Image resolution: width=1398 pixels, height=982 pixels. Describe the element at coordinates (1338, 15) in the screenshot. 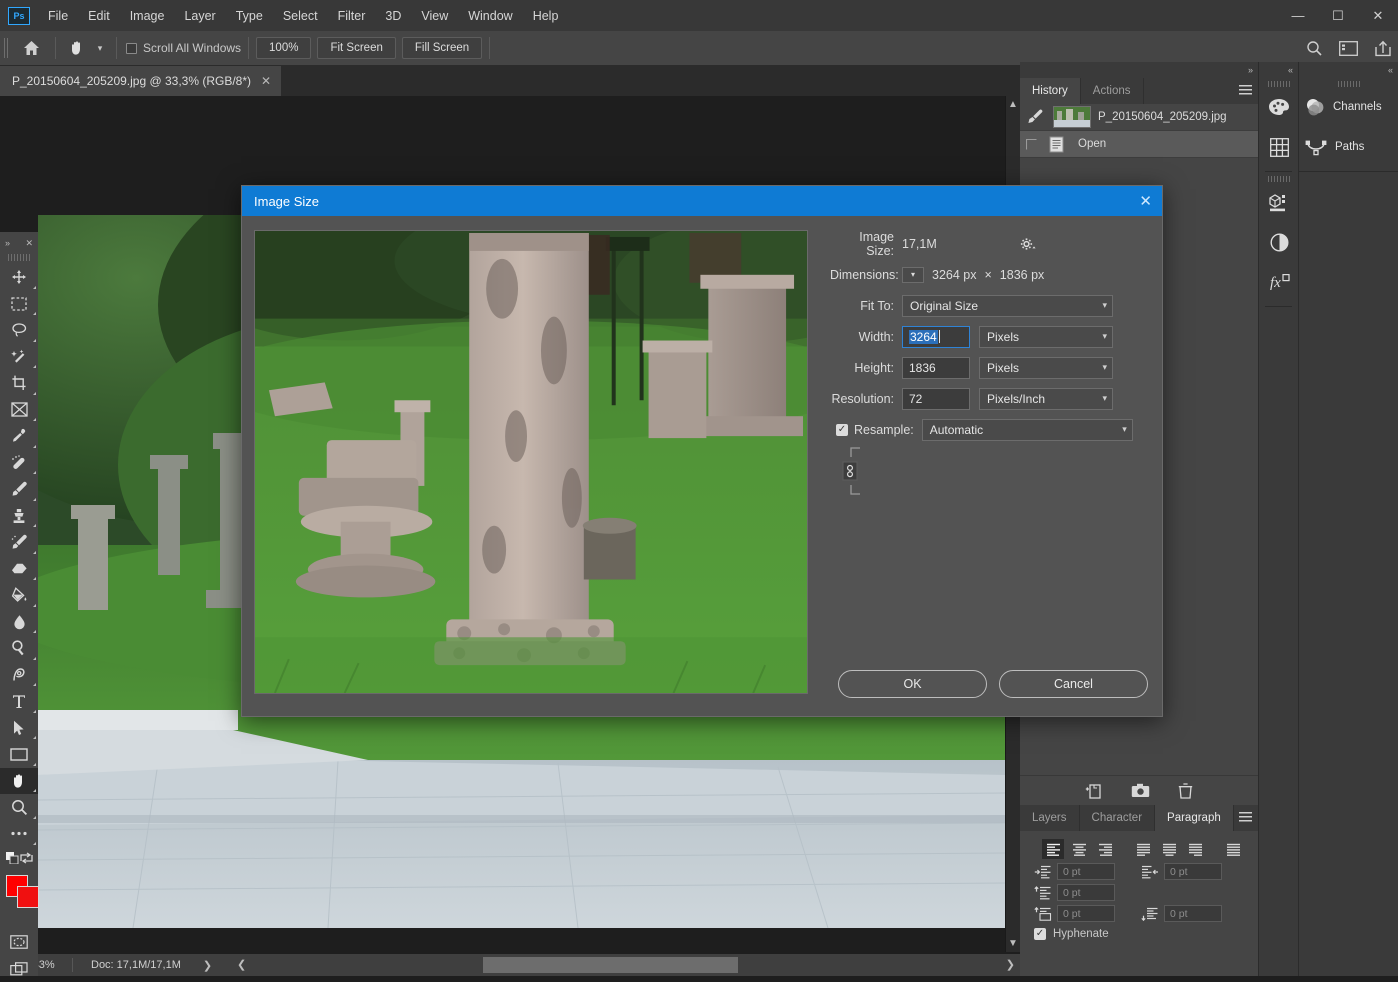

I see `maximize-icon: ☐` at that location.